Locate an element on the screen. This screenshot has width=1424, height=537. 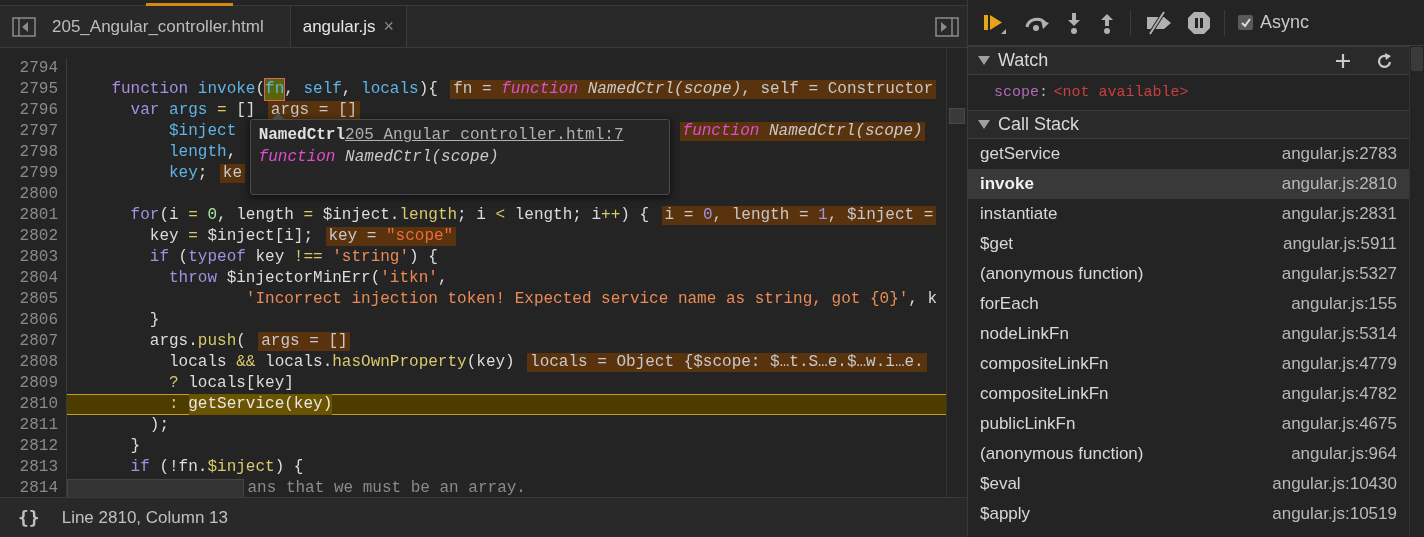
function-name: nodeLinkFn is located at coordinates (1024, 334).